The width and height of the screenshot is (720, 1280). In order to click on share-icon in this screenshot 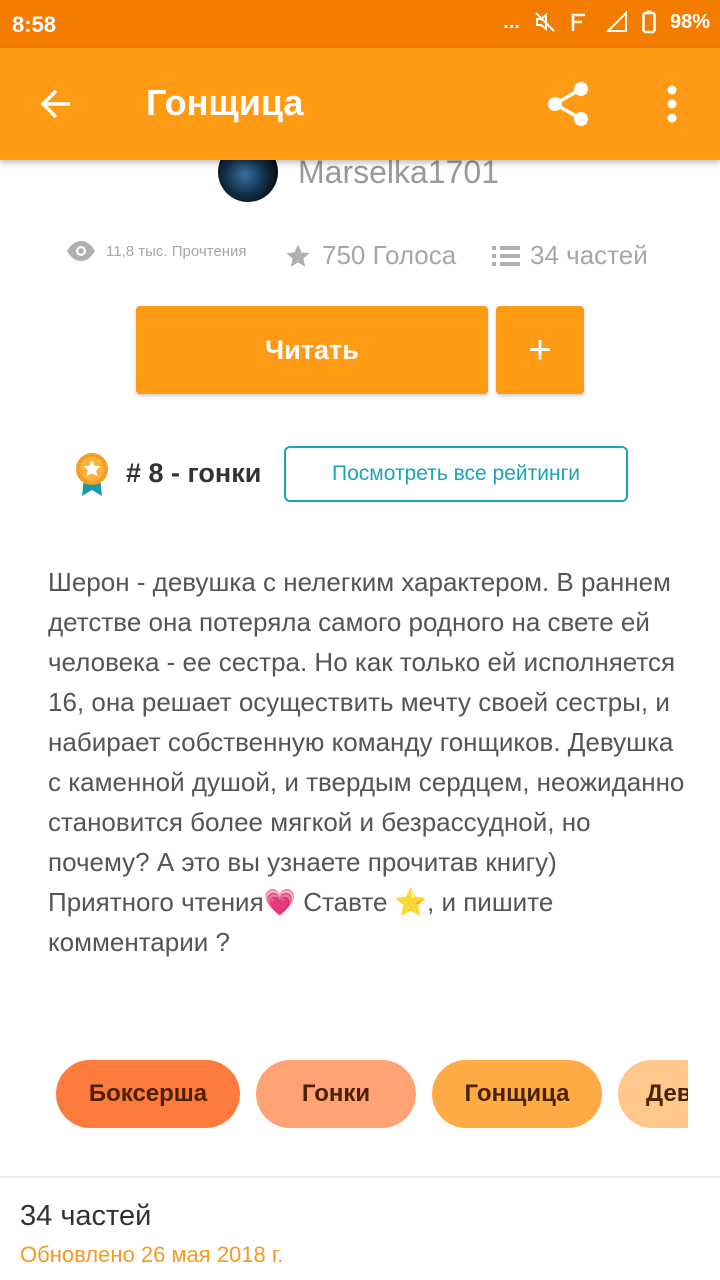, I will do `click(568, 104)`.